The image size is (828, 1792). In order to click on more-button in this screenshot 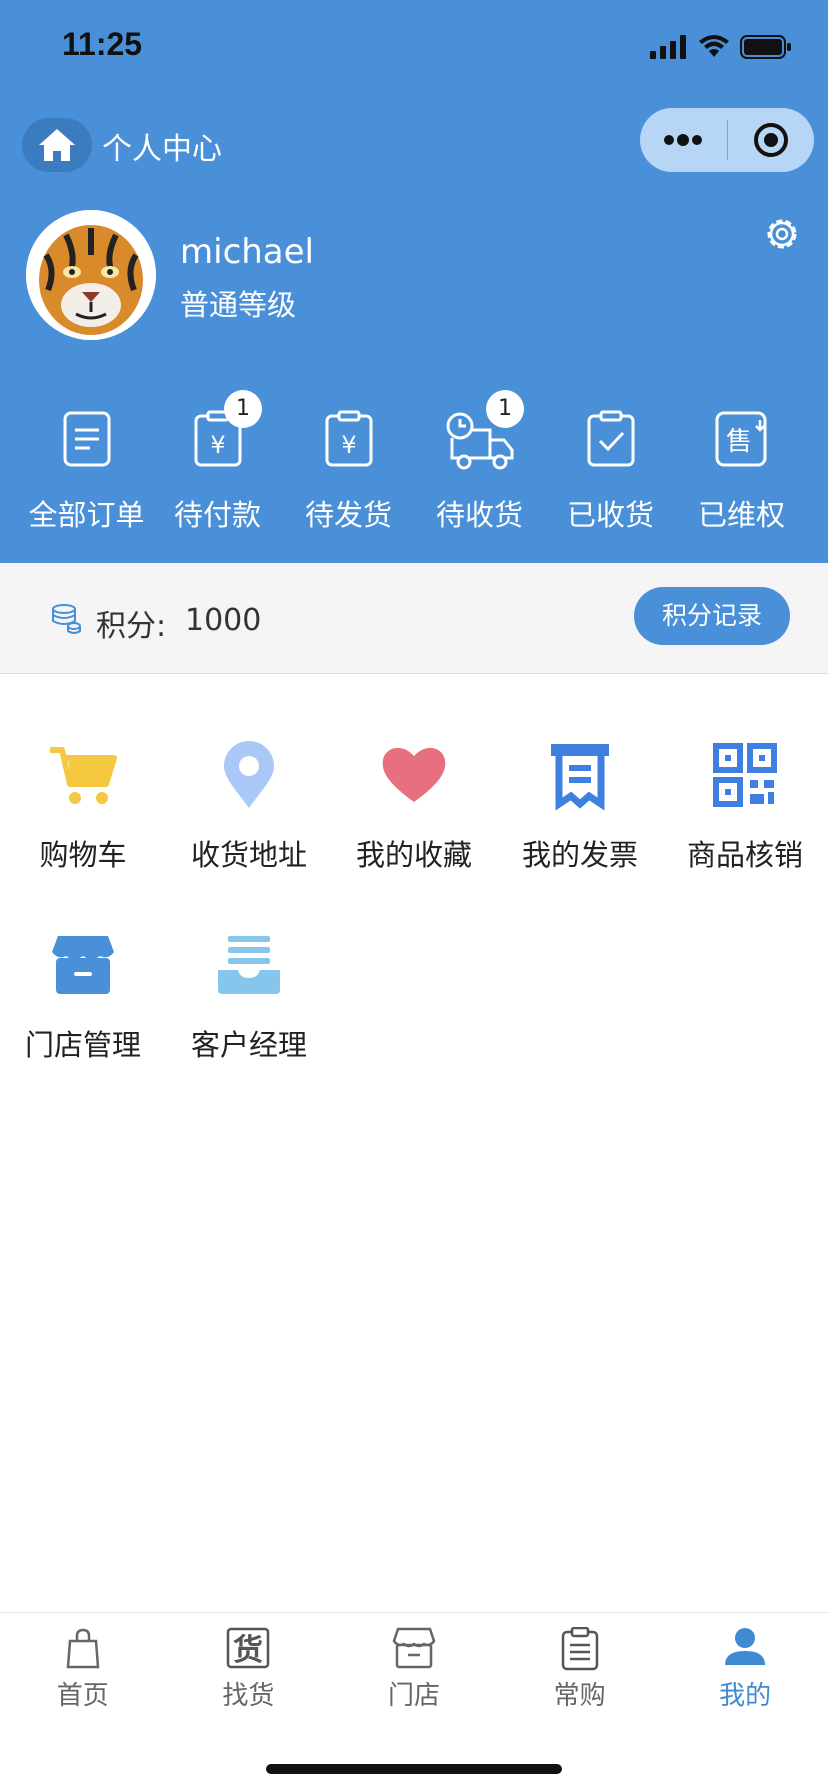, I will do `click(683, 140)`.